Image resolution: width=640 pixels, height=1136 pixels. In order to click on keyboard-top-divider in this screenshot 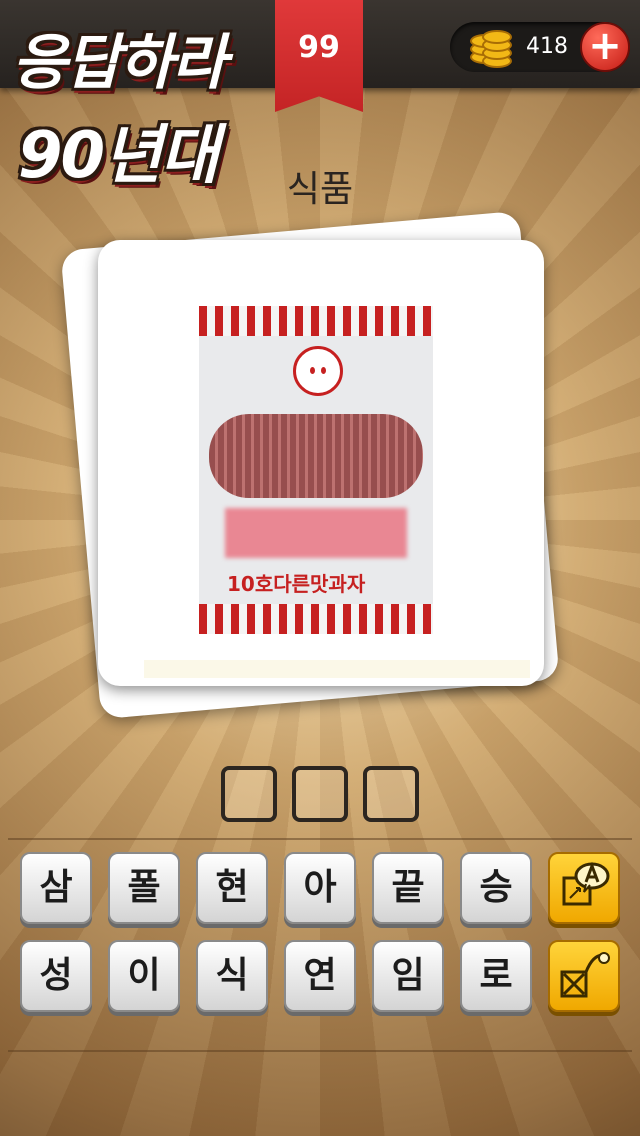, I will do `click(320, 839)`.